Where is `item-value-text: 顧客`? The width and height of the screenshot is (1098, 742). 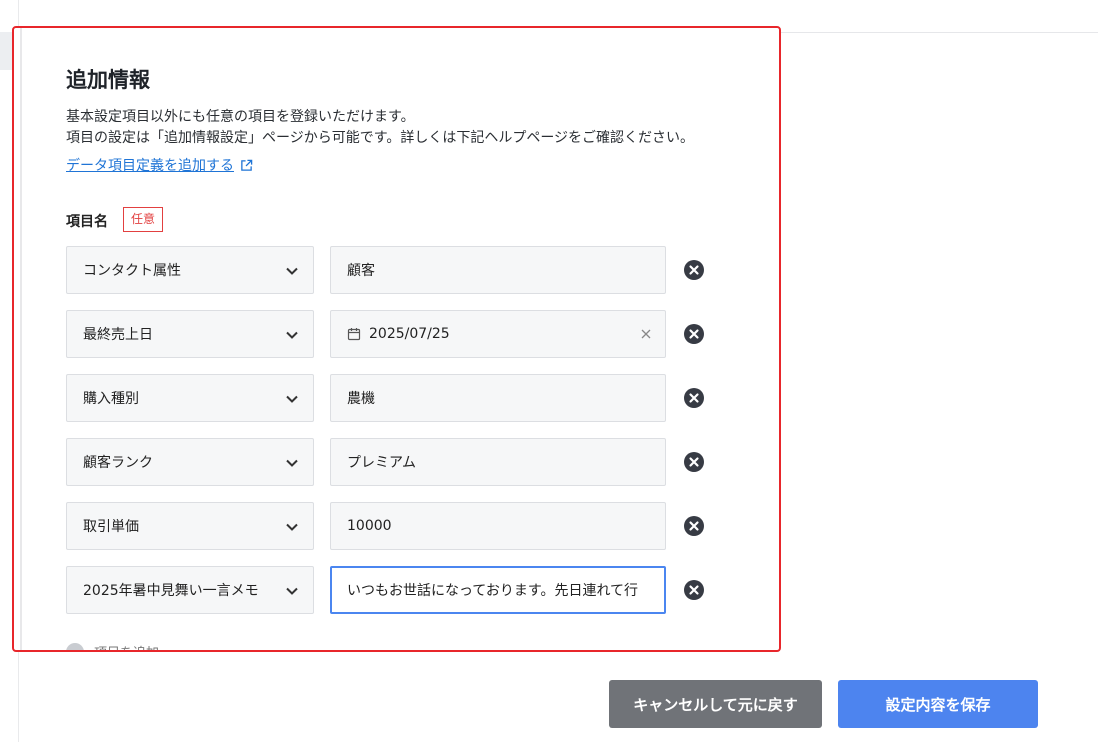
item-value-text: 顧客 is located at coordinates (361, 271).